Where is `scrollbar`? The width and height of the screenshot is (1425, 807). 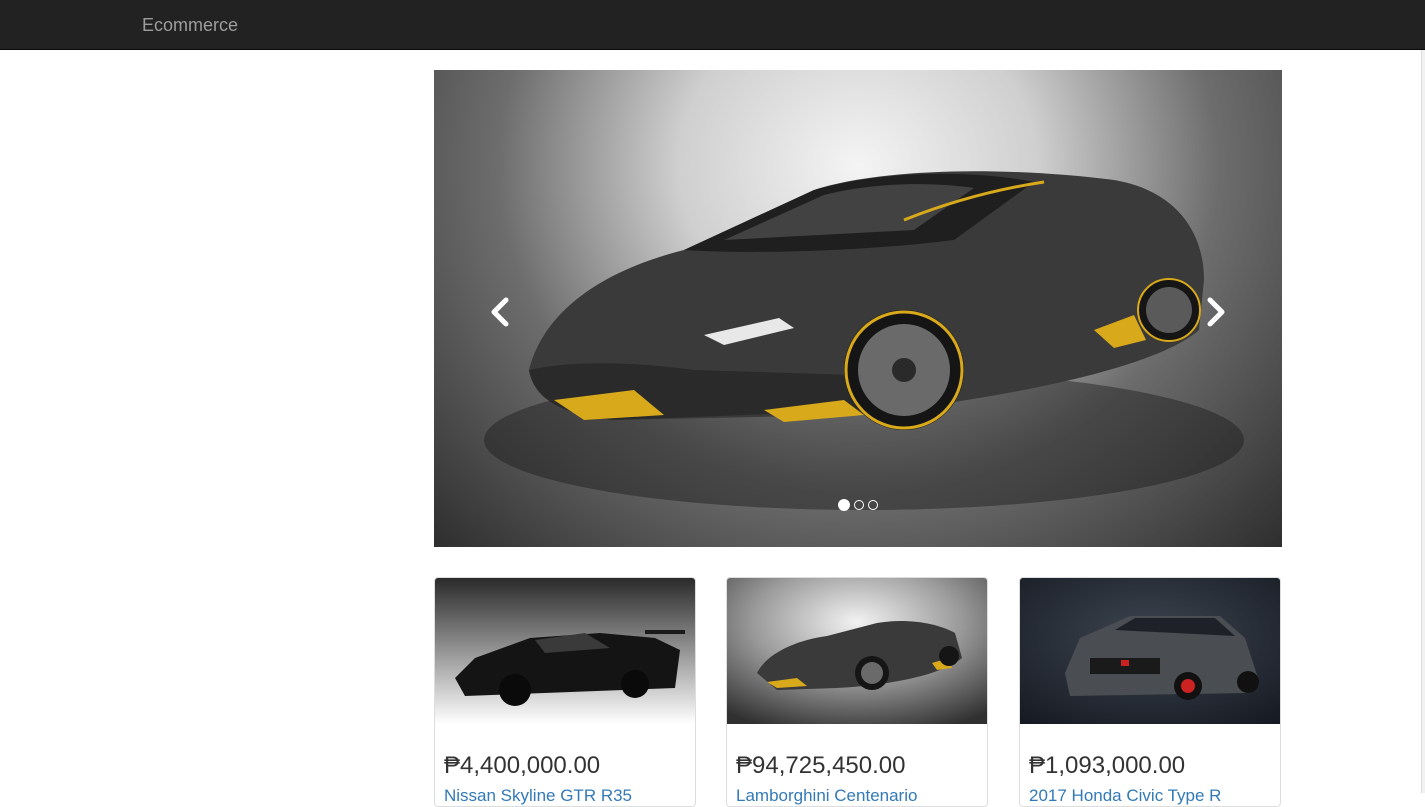 scrollbar is located at coordinates (1423, 421).